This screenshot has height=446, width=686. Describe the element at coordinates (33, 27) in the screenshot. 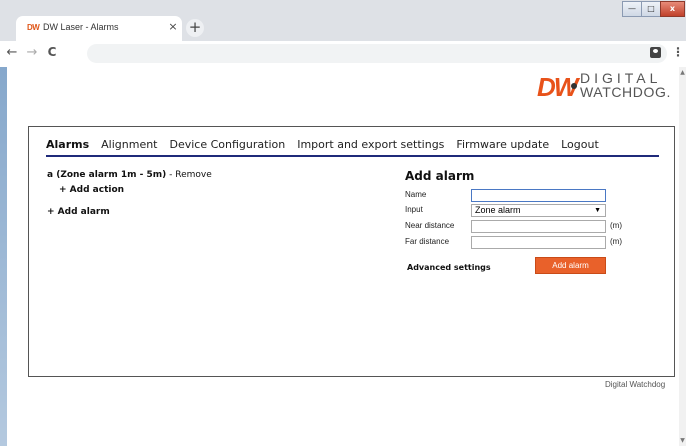

I see `favicon-icon: DW` at that location.